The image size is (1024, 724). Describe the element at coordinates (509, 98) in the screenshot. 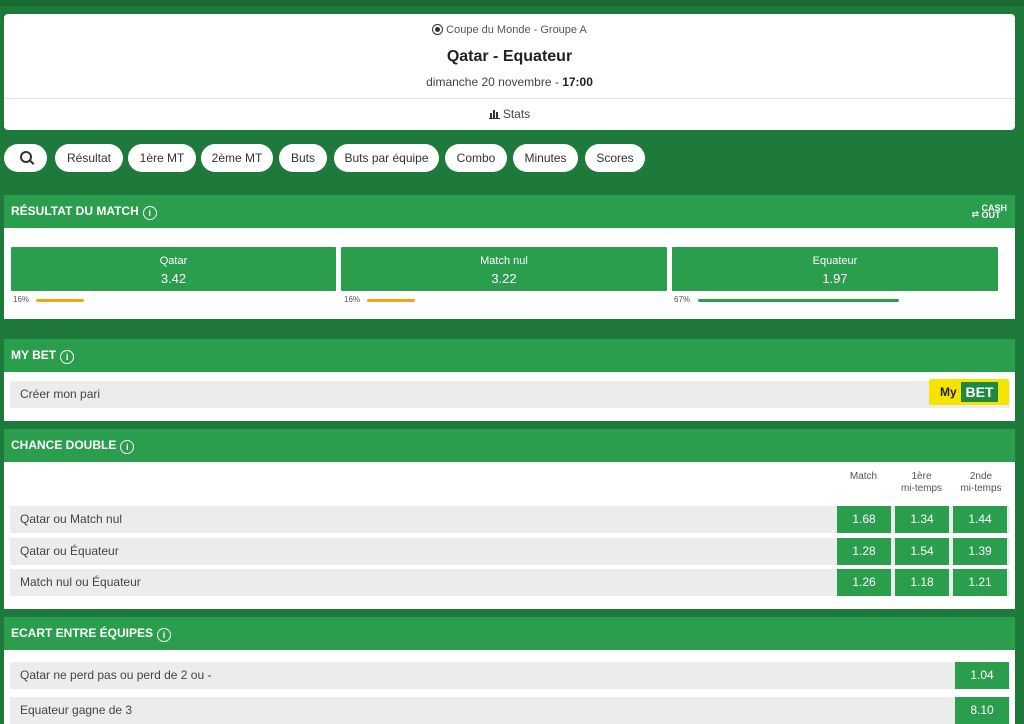

I see `divider` at that location.